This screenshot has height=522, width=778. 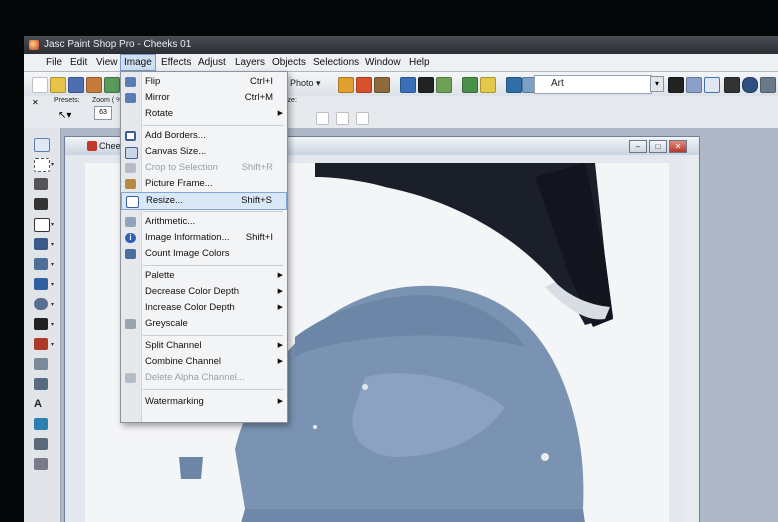 What do you see at coordinates (42, 225) in the screenshot?
I see `straighten-tool-icon` at bounding box center [42, 225].